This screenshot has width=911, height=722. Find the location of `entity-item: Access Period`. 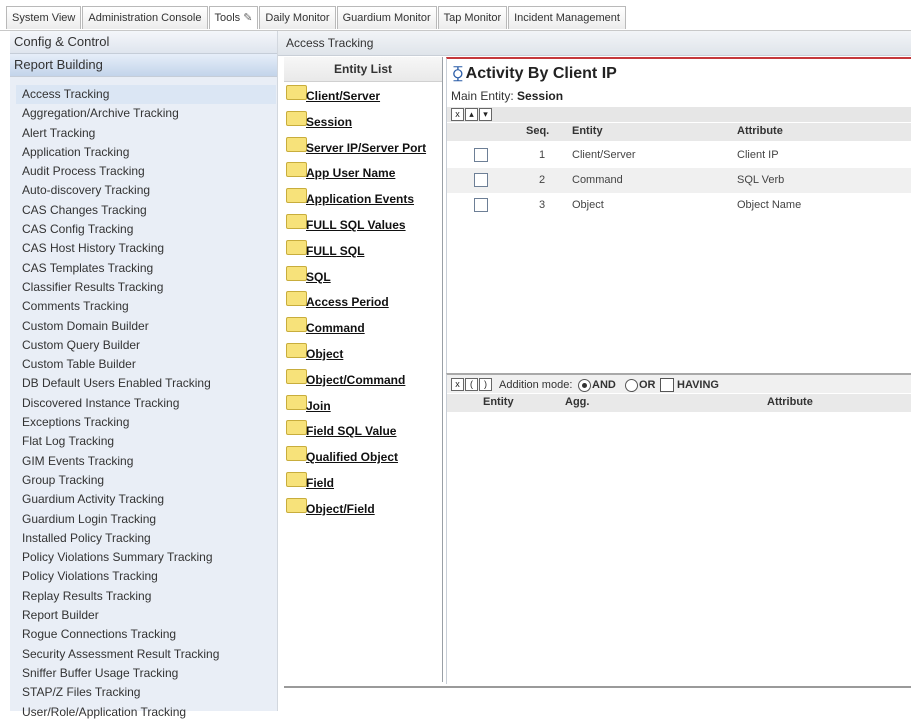

entity-item: Access Period is located at coordinates (363, 301).